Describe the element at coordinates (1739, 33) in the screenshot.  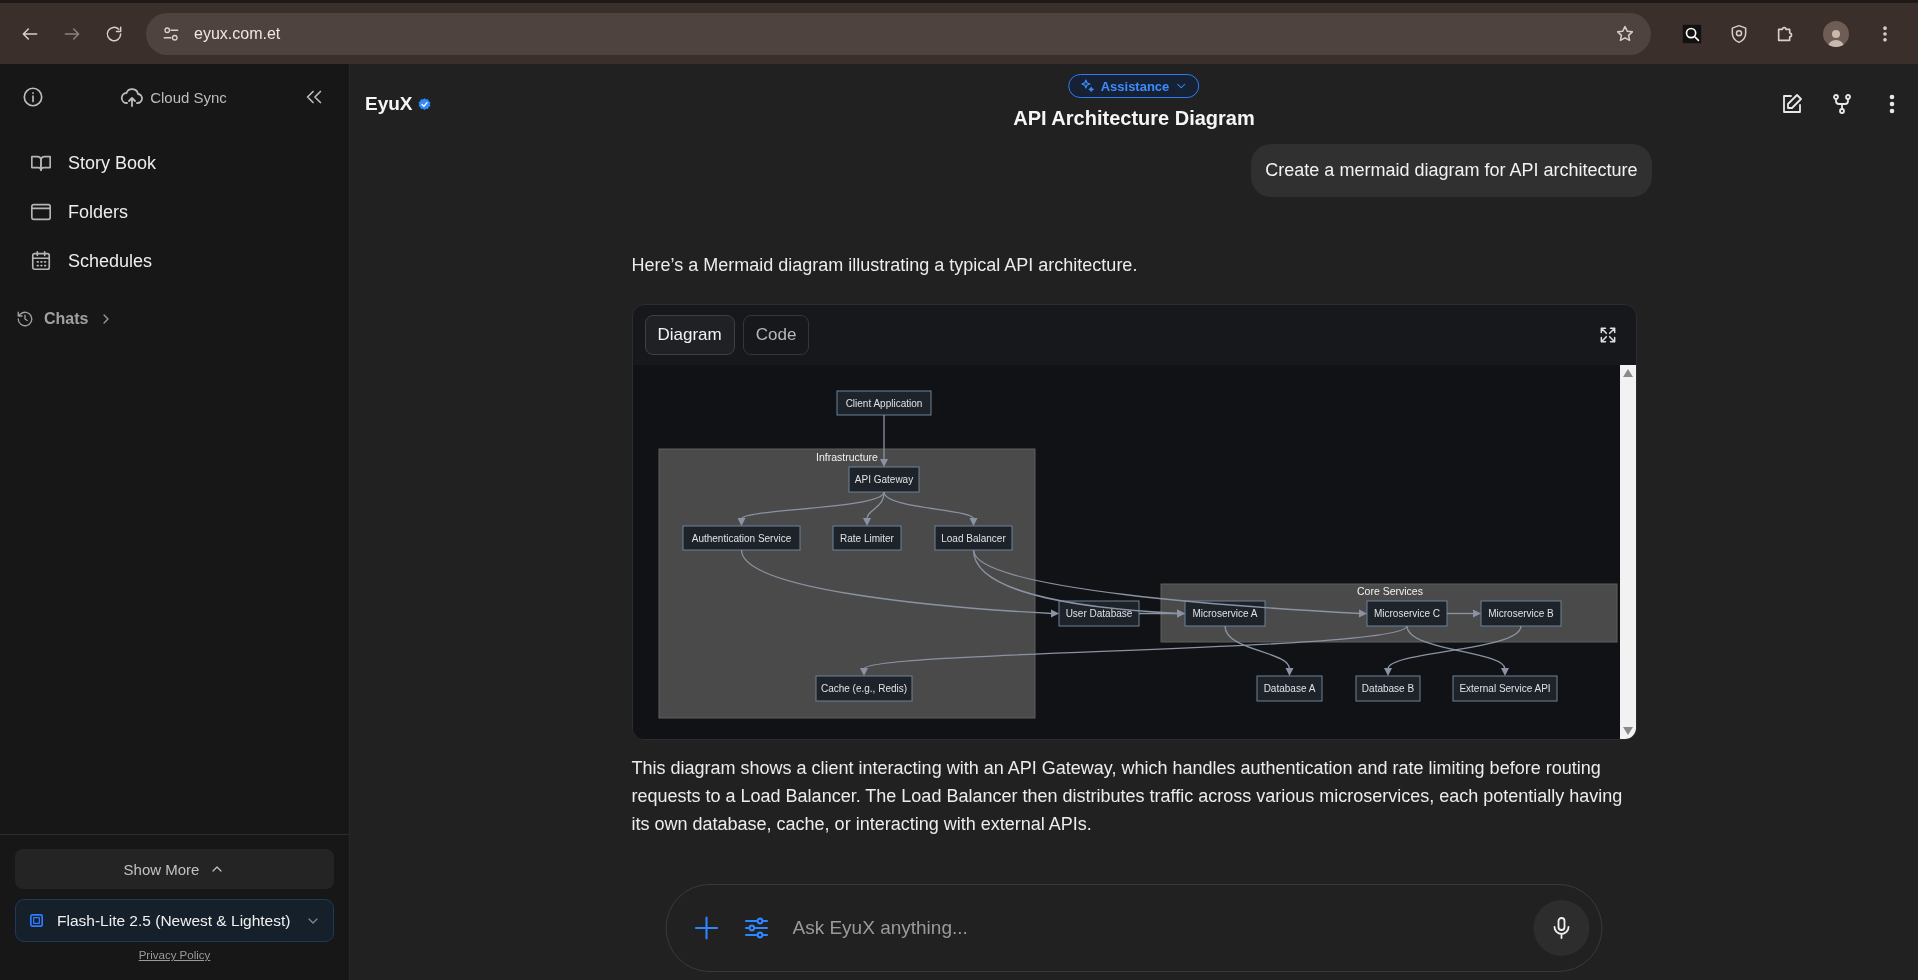
I see `shield-icon` at that location.